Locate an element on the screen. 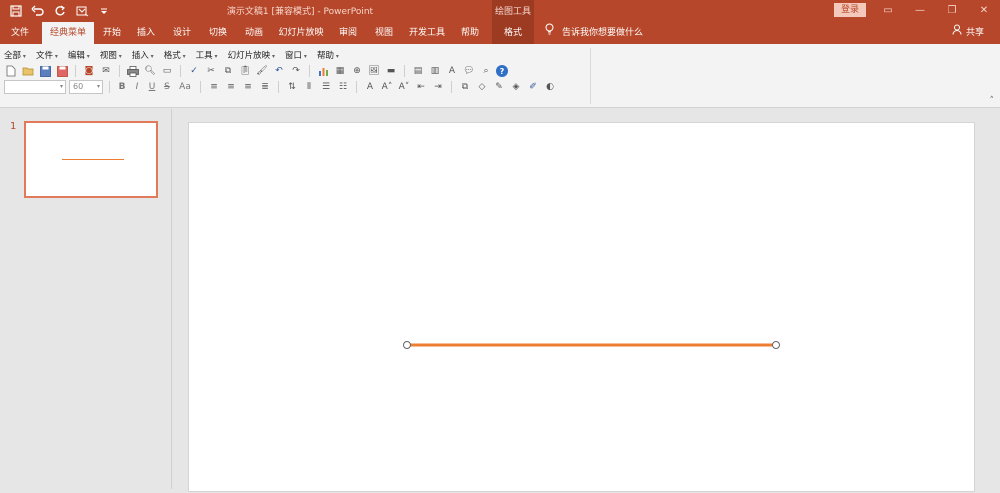 This screenshot has height=493, width=1000. menu-edit: 编辑 is located at coordinates (79, 55).